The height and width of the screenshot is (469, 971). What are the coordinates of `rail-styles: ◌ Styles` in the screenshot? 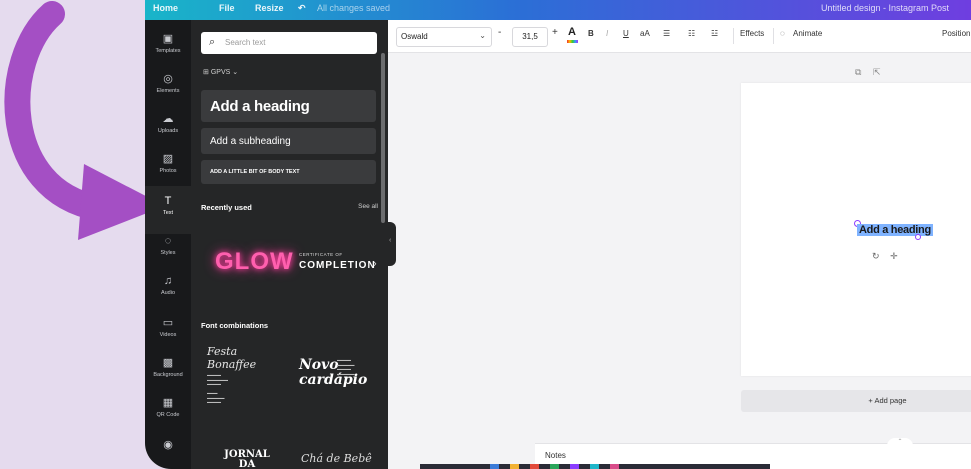 It's located at (168, 245).